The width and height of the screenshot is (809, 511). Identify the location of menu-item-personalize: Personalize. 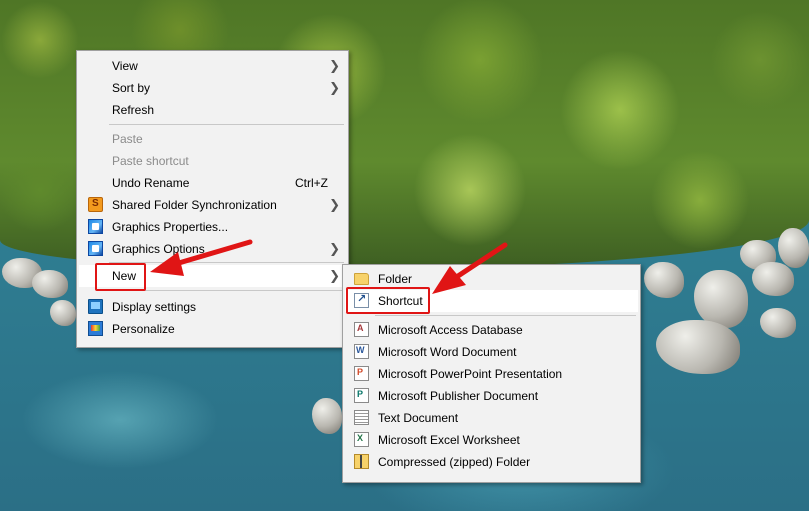
(212, 329).